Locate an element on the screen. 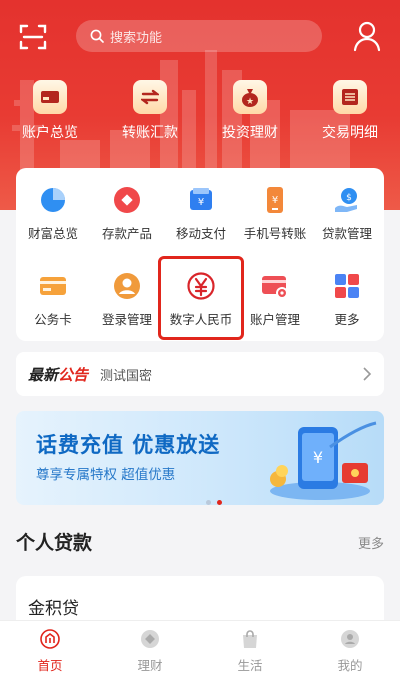  quick-action-label: 投资理财 is located at coordinates (250, 133).